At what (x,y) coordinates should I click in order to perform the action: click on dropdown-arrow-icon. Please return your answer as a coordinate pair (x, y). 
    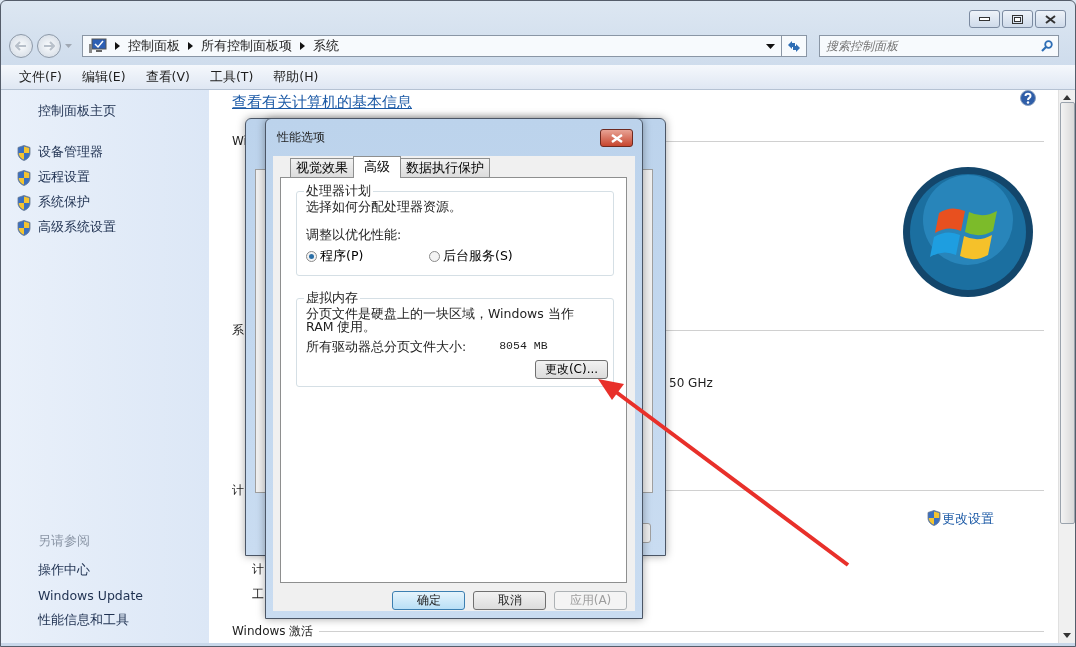
    Looking at the image, I should click on (770, 46).